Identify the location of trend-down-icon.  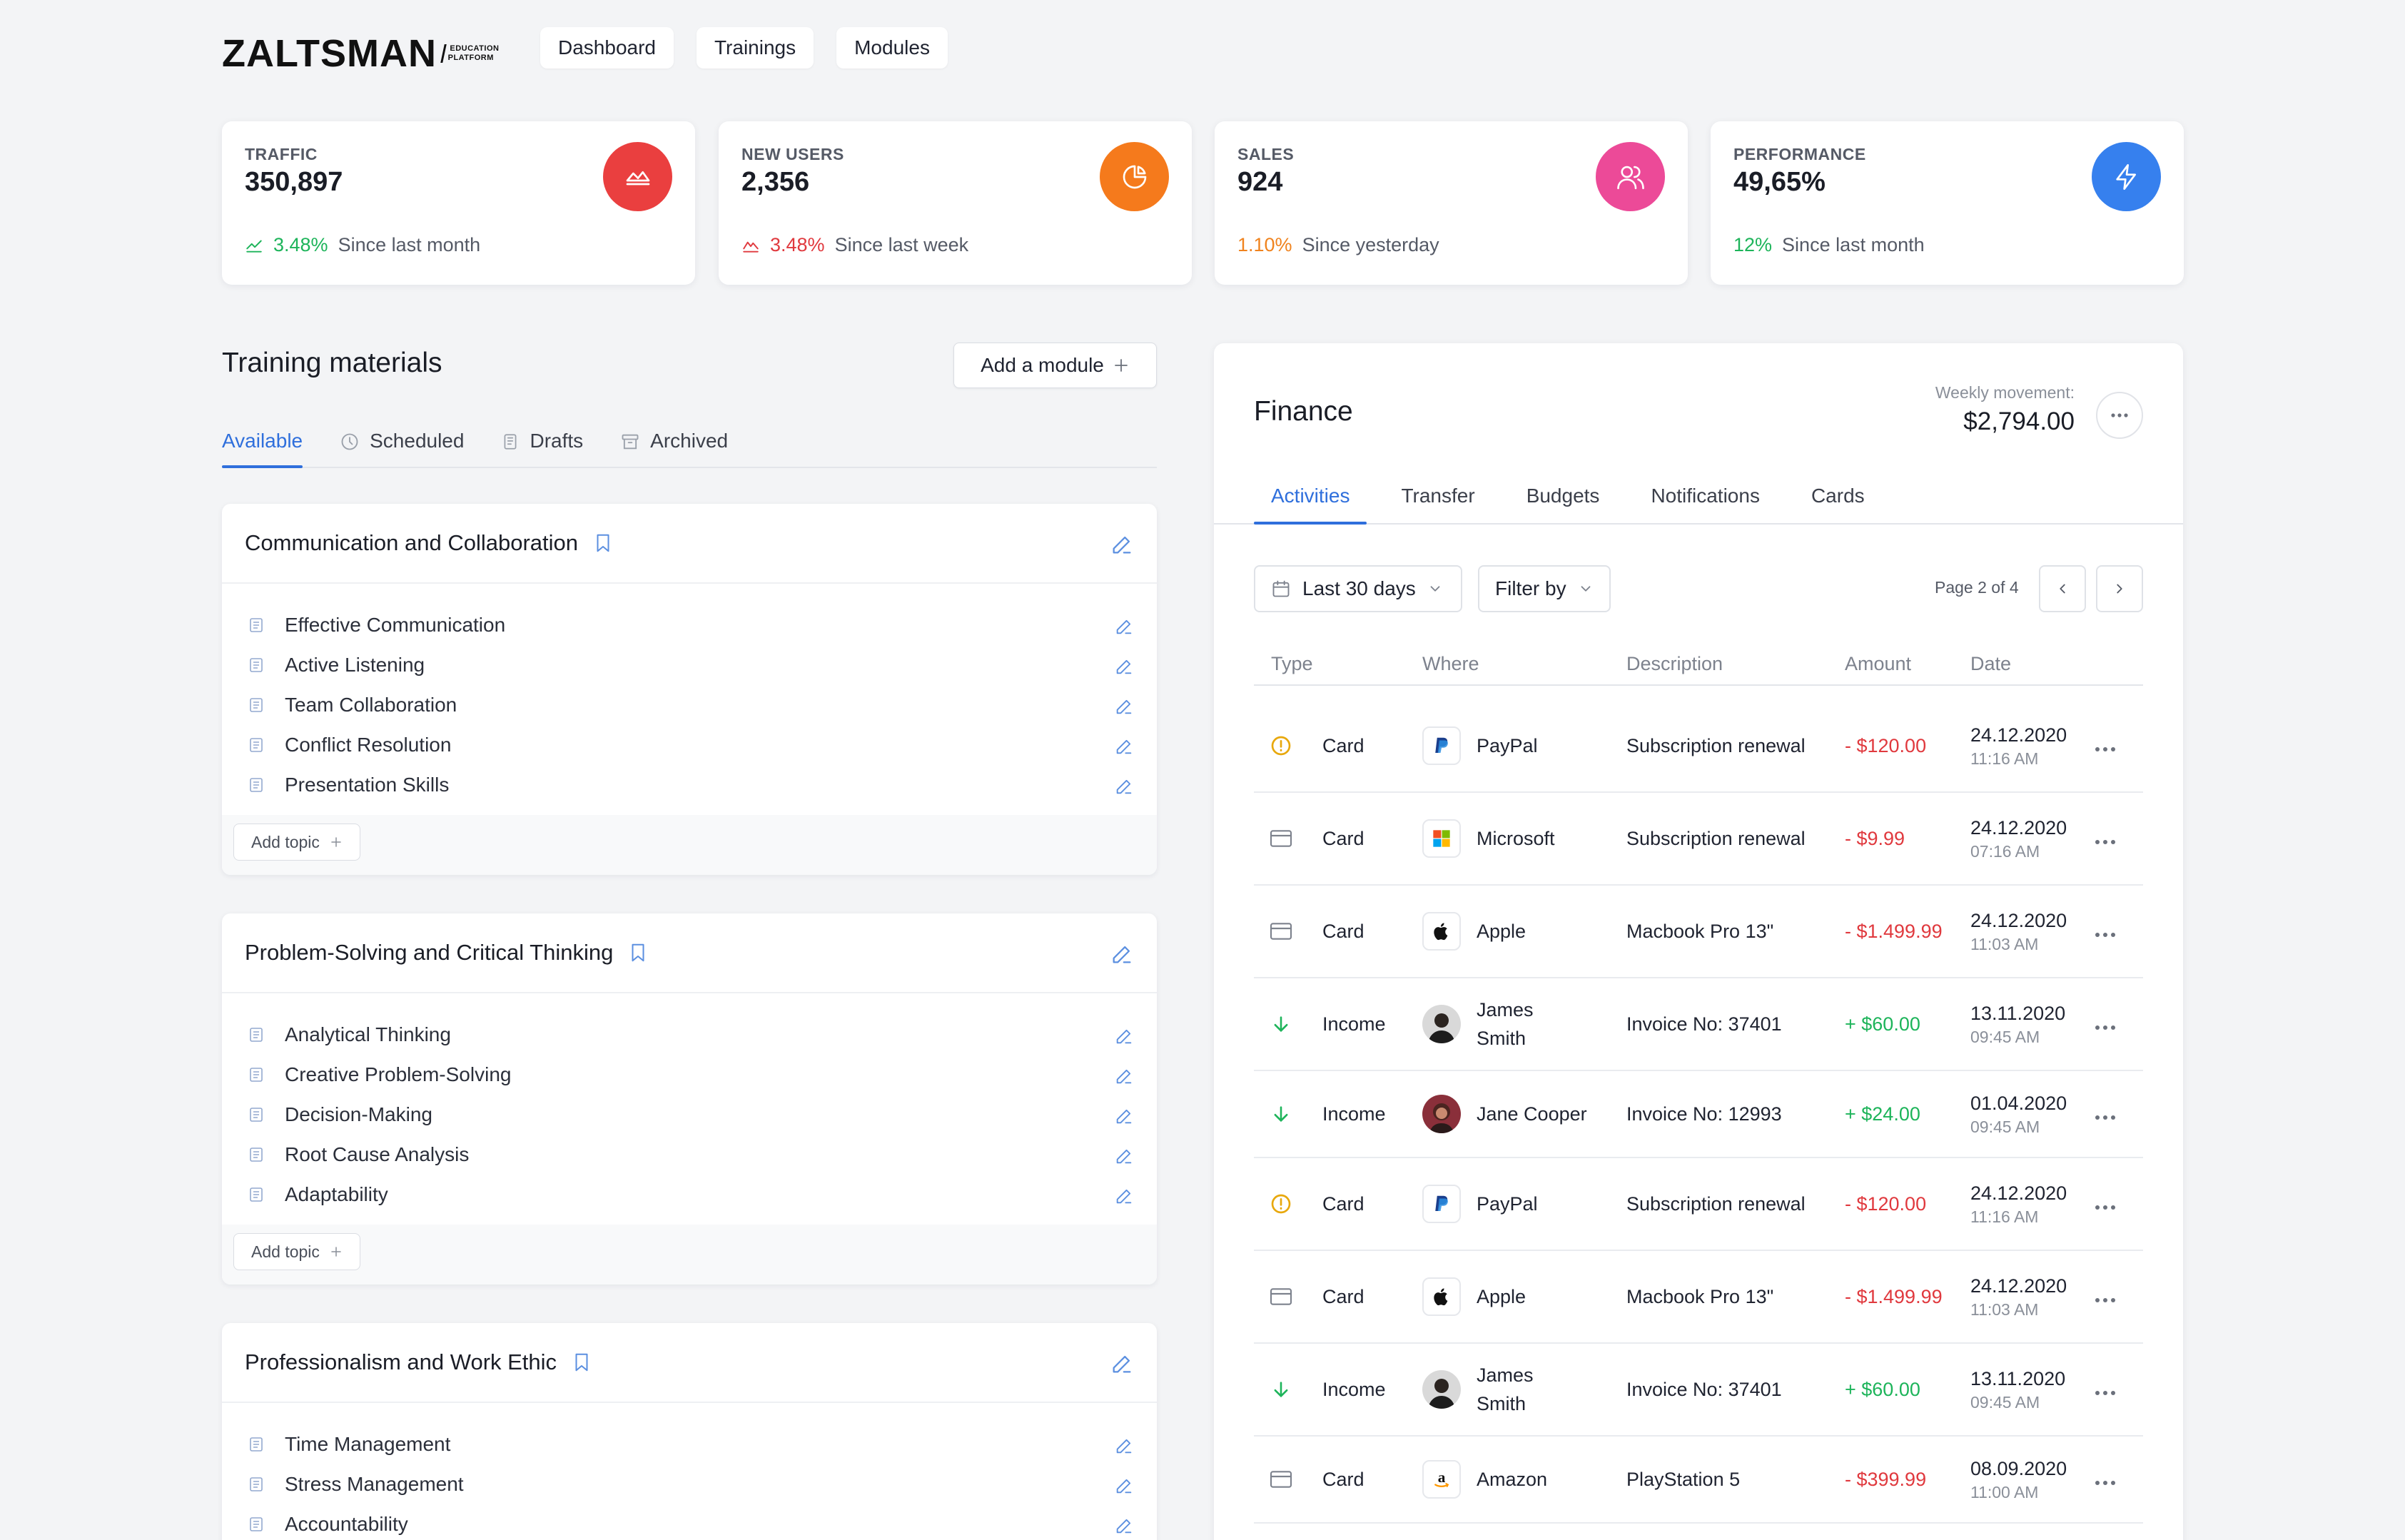
(751, 247).